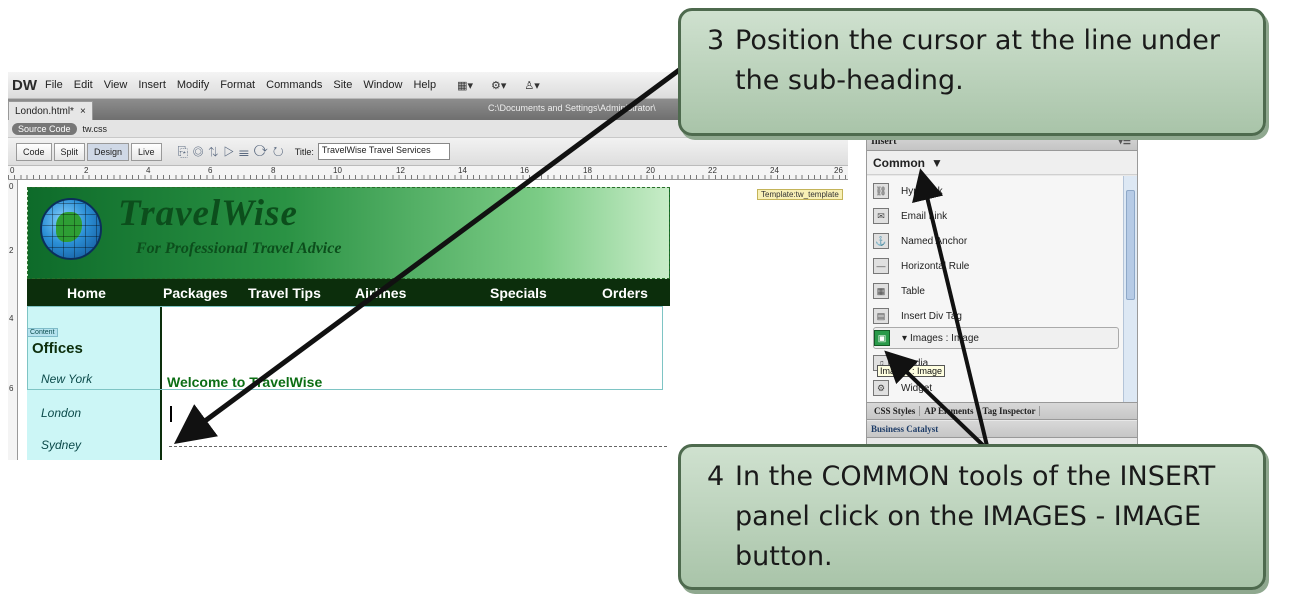 The image size is (1292, 598). What do you see at coordinates (304, 151) in the screenshot?
I see `title-label: Title:` at bounding box center [304, 151].